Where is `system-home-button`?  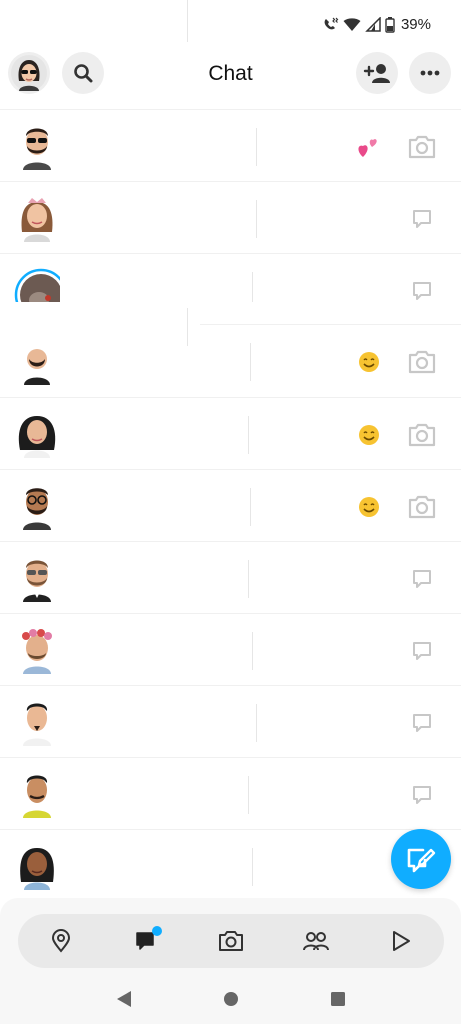 system-home-button is located at coordinates (231, 999).